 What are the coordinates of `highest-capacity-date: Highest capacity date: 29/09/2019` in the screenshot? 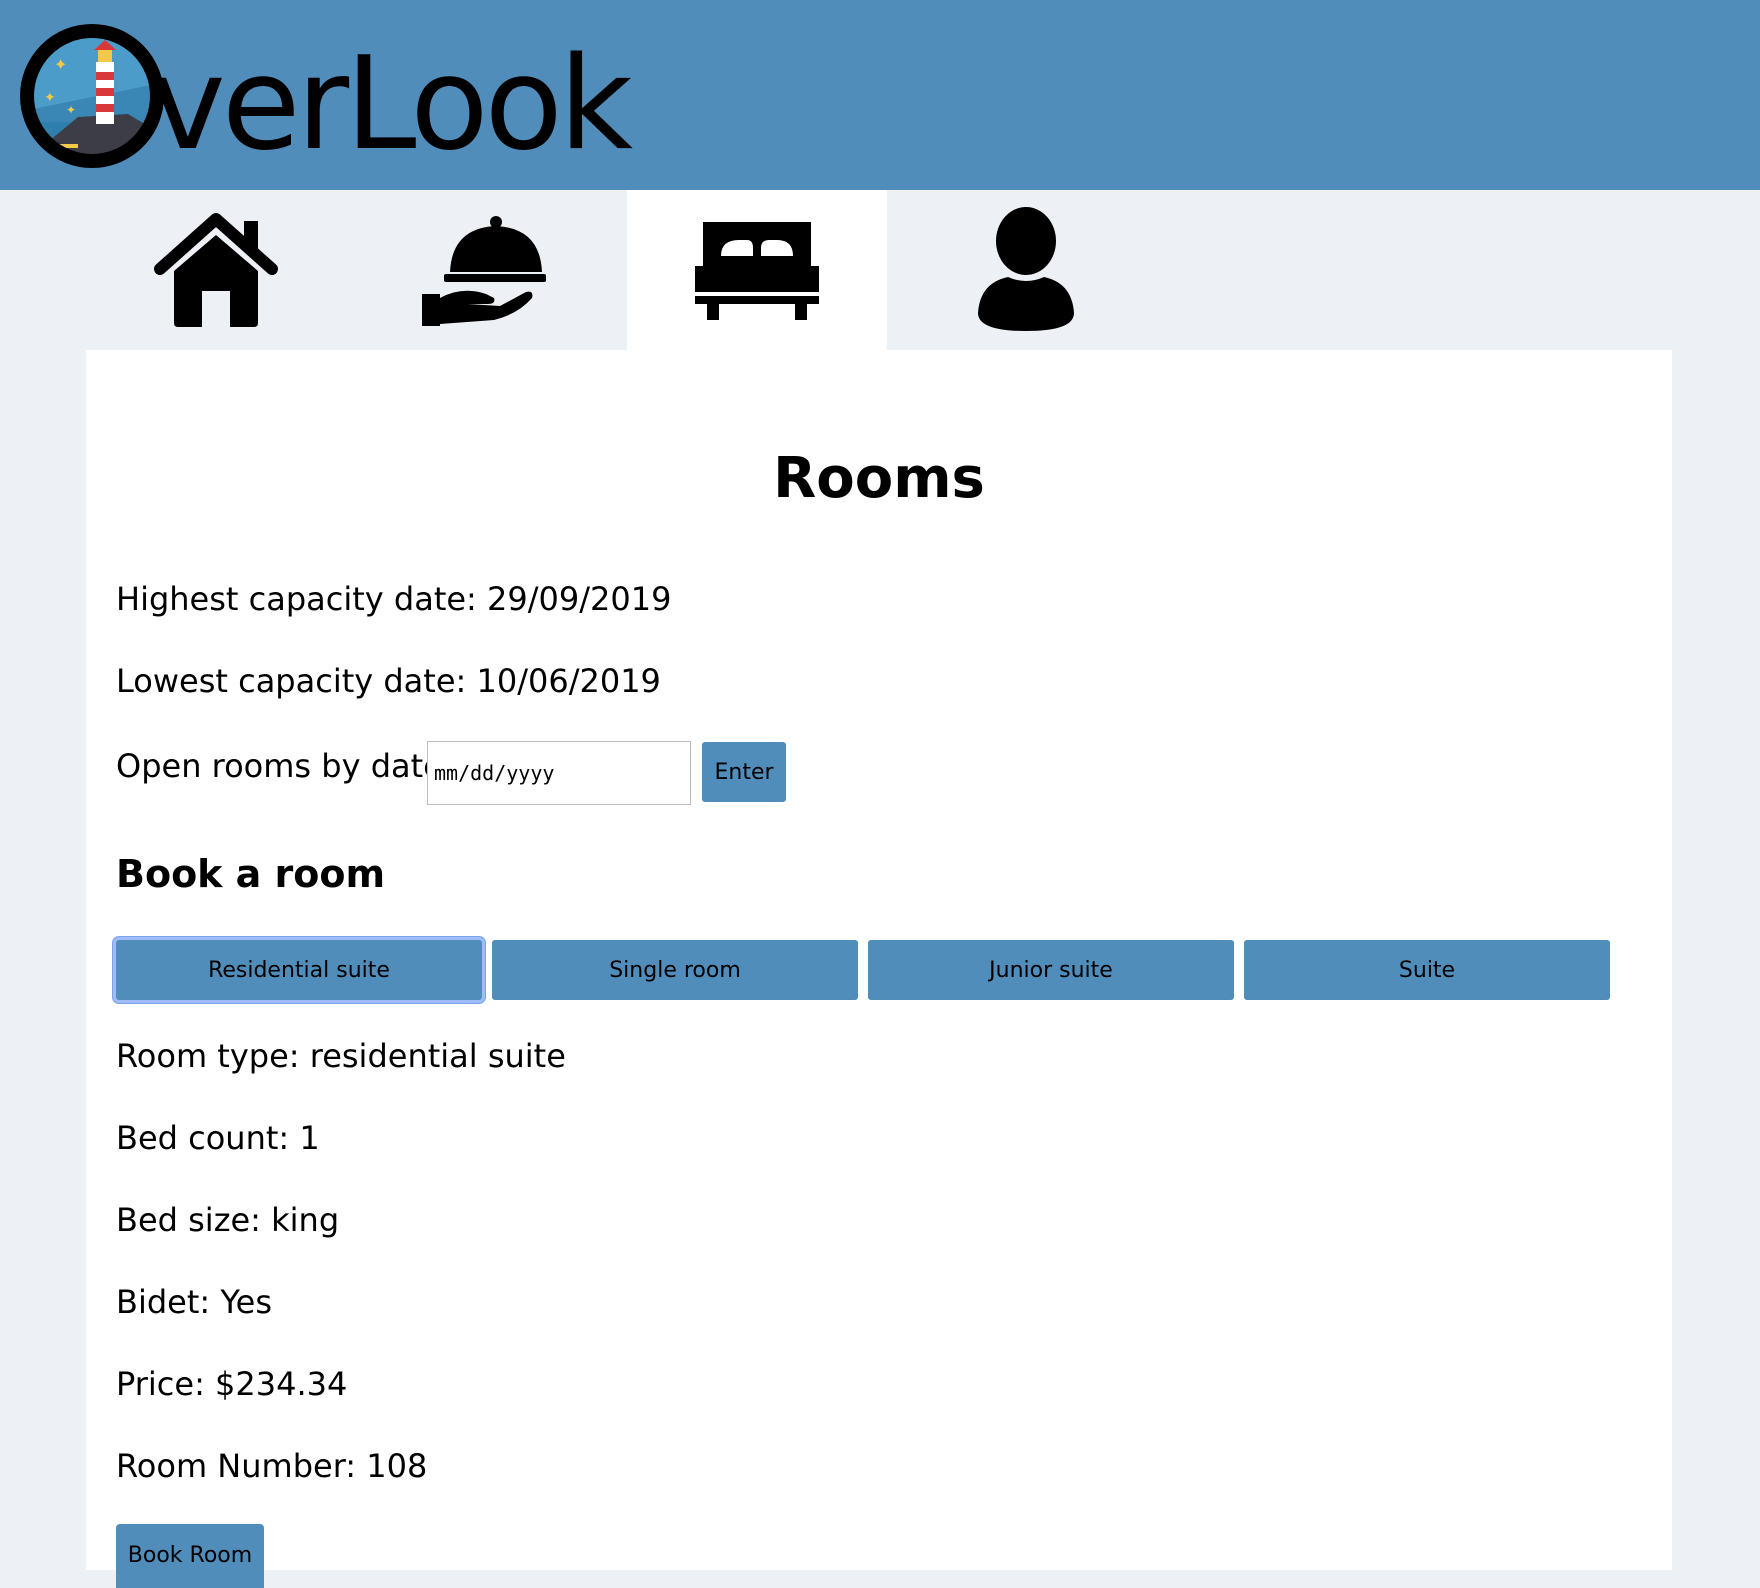 It's located at (394, 599).